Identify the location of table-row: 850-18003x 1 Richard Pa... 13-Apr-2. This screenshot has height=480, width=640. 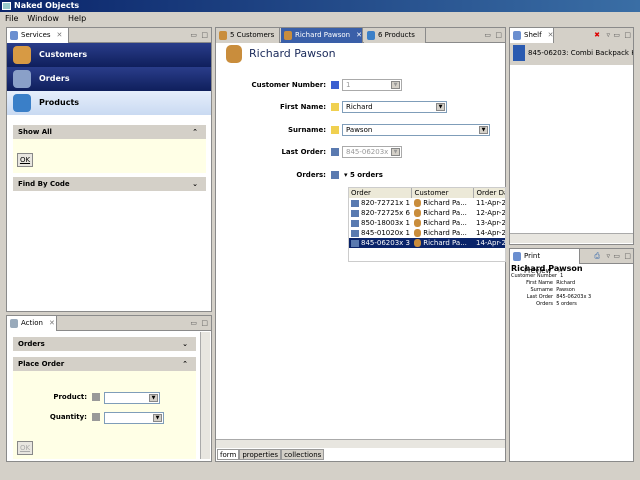
(427, 223).